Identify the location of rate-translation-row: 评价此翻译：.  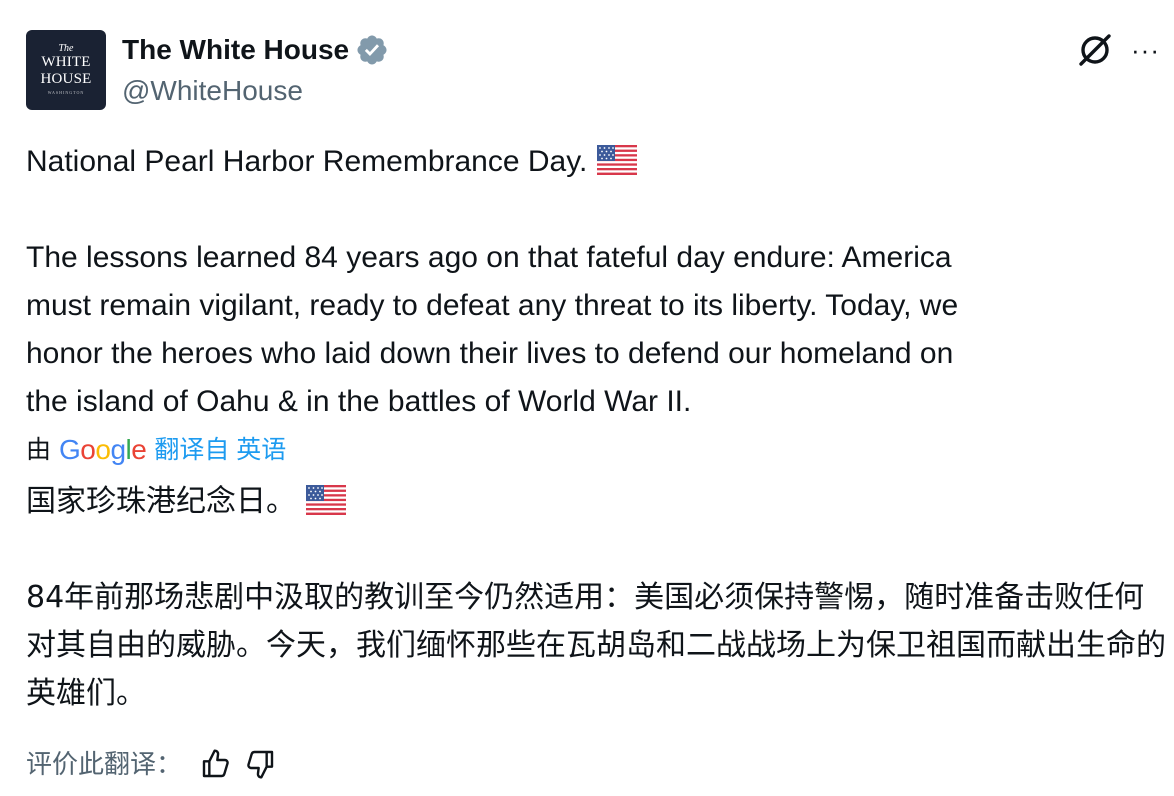
(151, 764).